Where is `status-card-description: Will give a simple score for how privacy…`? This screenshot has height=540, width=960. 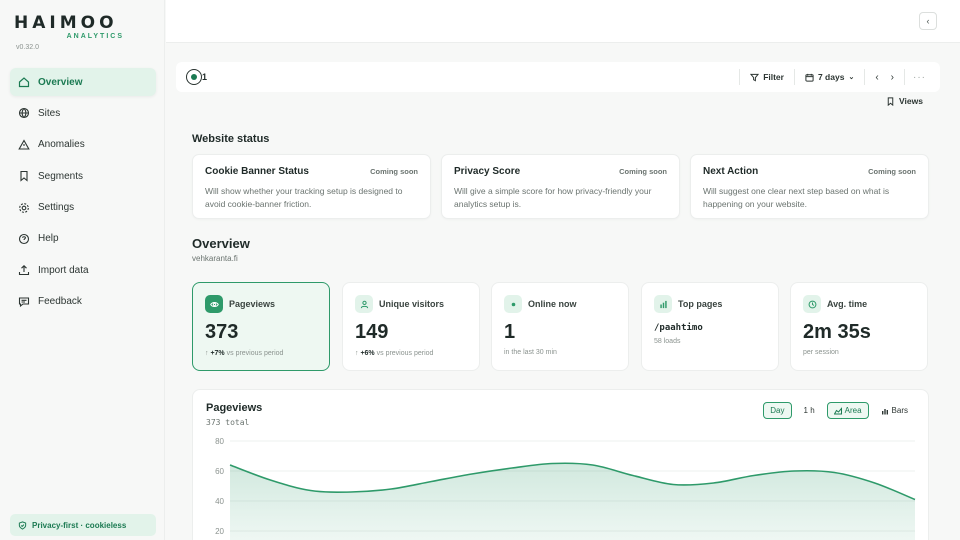 status-card-description: Will give a simple score for how privacy… is located at coordinates (553, 197).